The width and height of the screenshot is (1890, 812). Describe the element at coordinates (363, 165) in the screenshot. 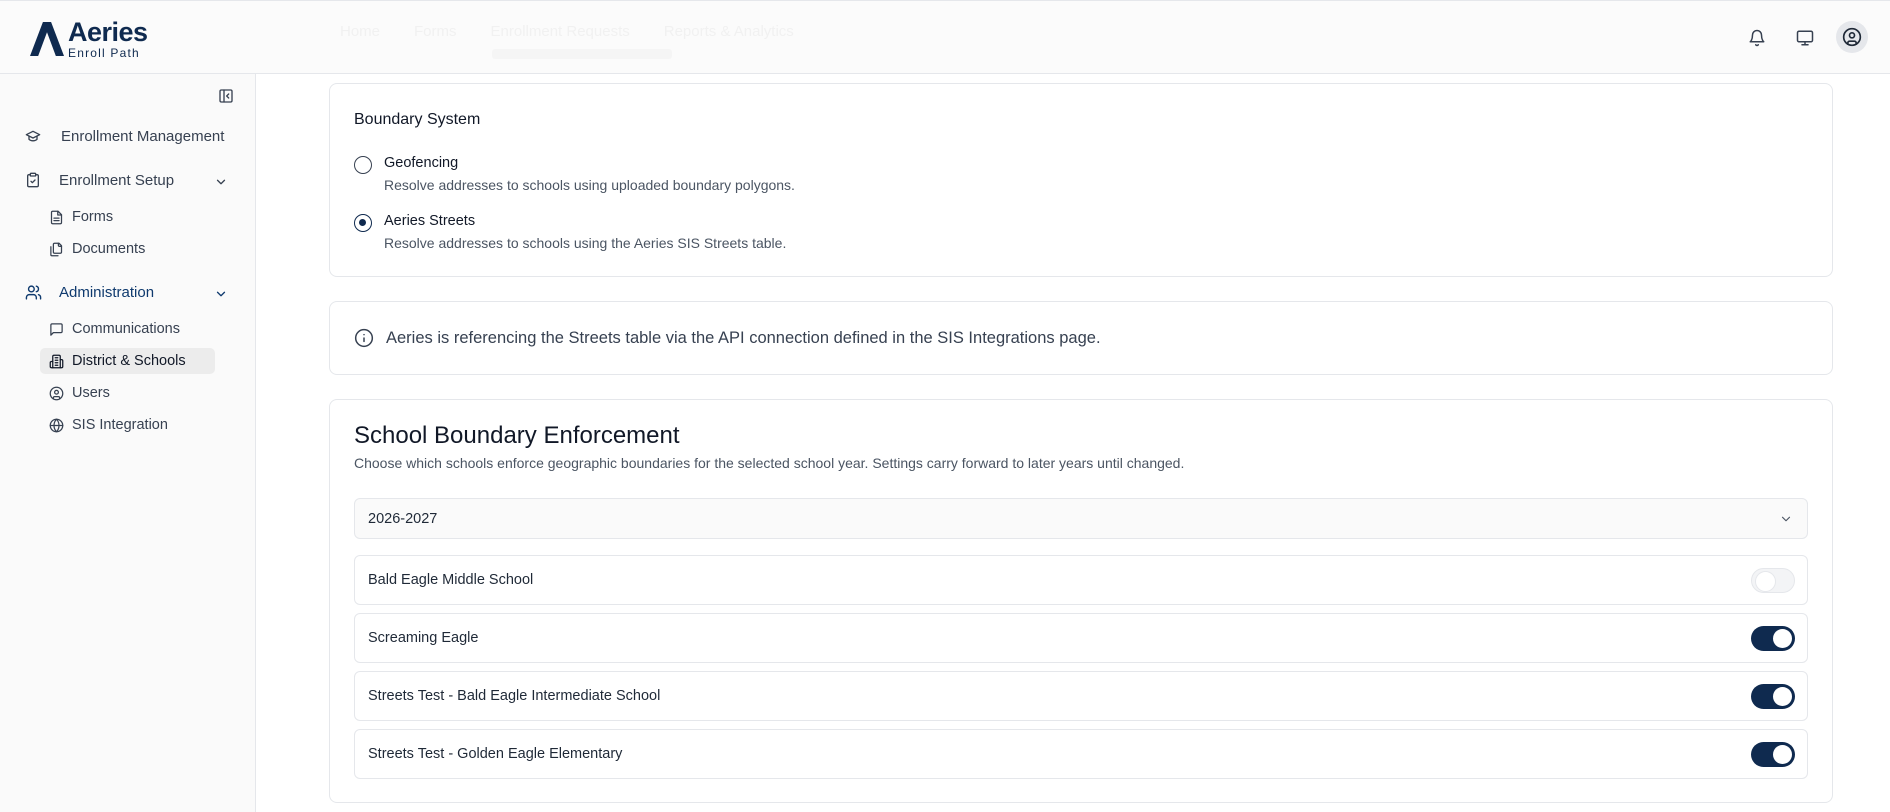

I see `radio-button` at that location.